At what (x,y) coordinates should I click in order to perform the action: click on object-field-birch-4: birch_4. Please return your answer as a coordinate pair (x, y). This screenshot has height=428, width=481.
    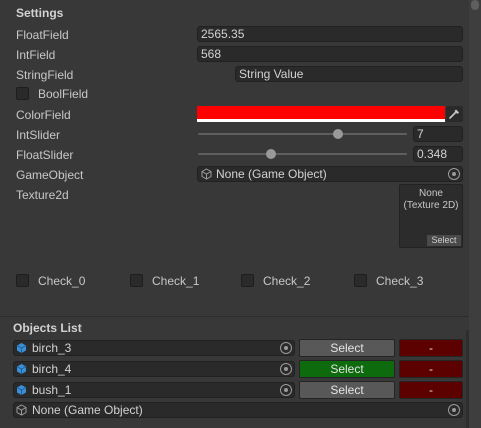
    Looking at the image, I should click on (154, 369).